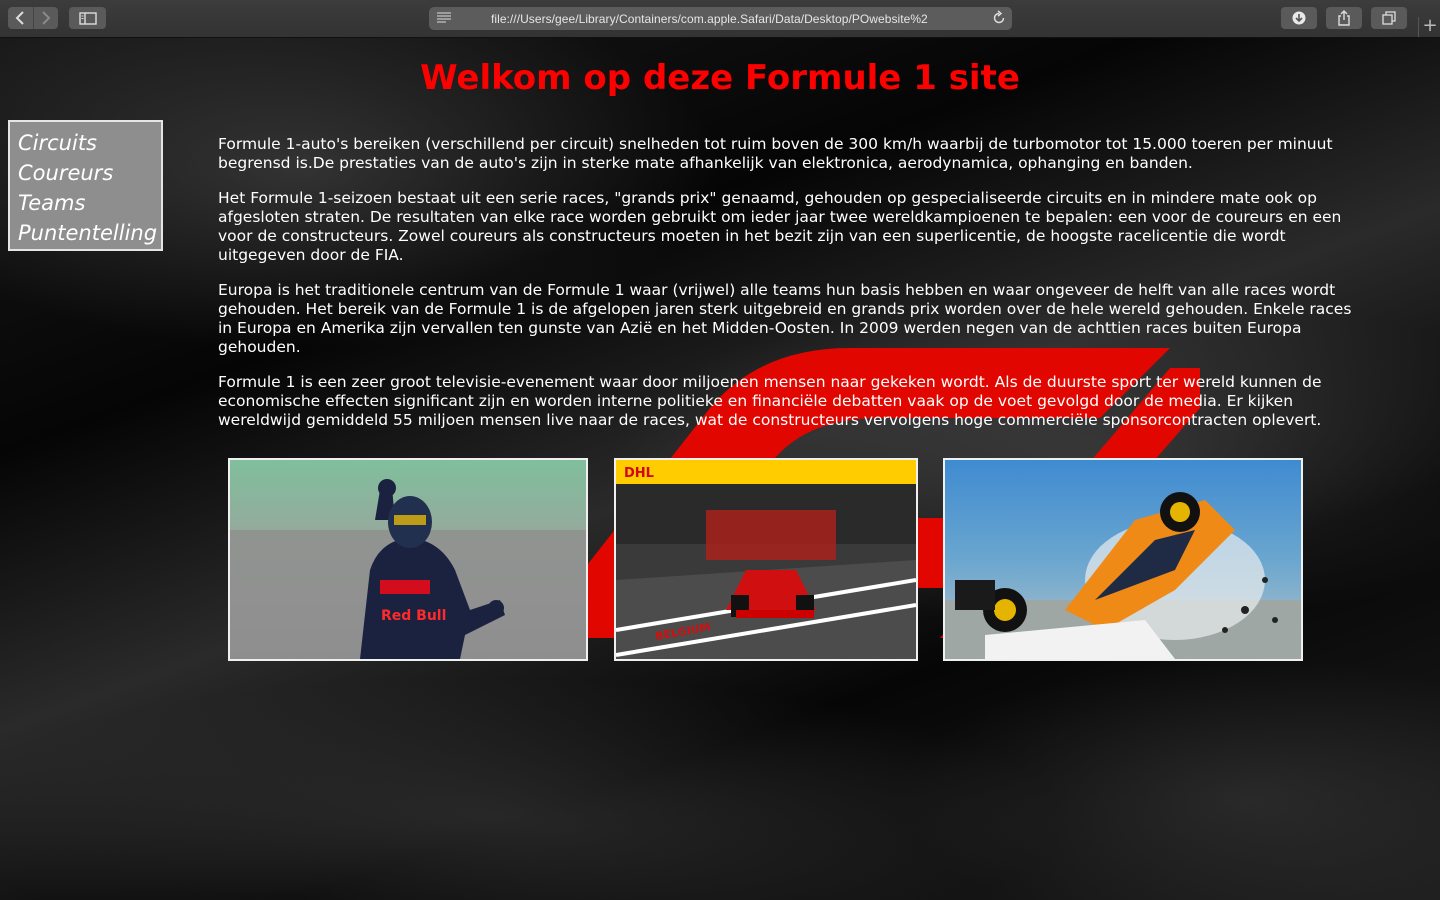 This screenshot has height=900, width=1440. I want to click on tabs-icon, so click(1389, 18).